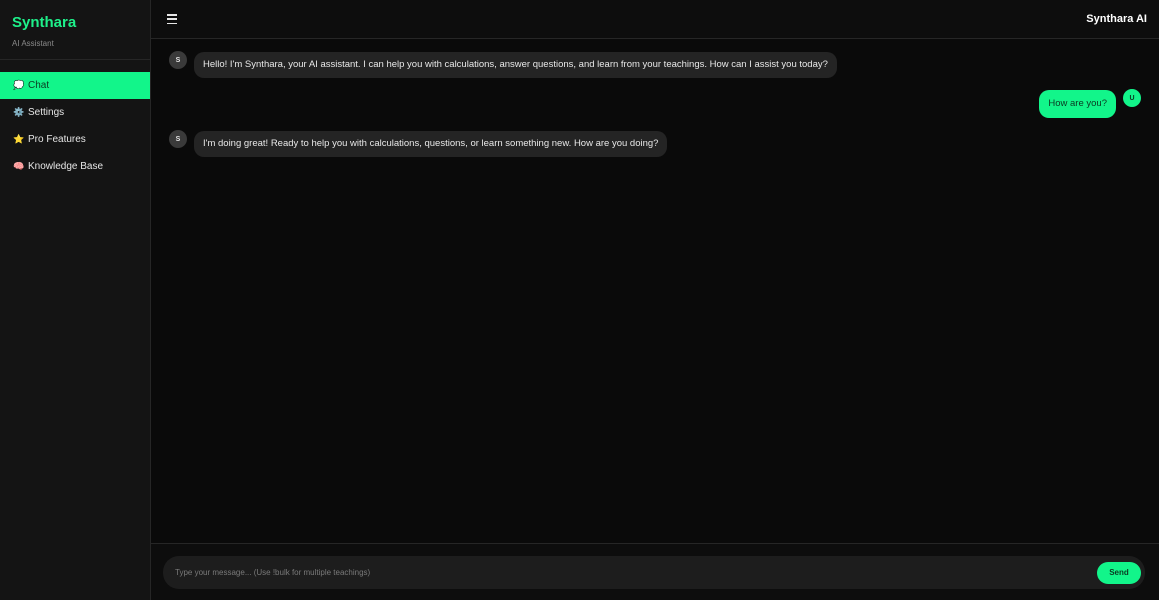 The height and width of the screenshot is (600, 1159). I want to click on composer: Send, so click(655, 571).